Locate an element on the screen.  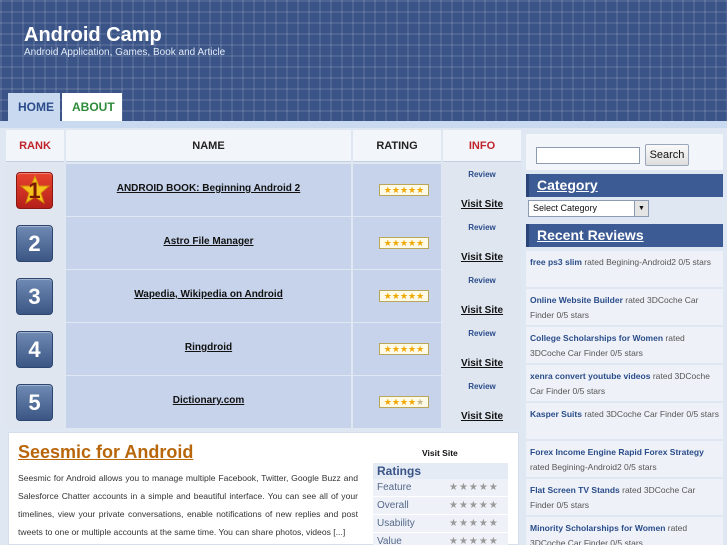
rank-badge: 5 is located at coordinates (34, 402).